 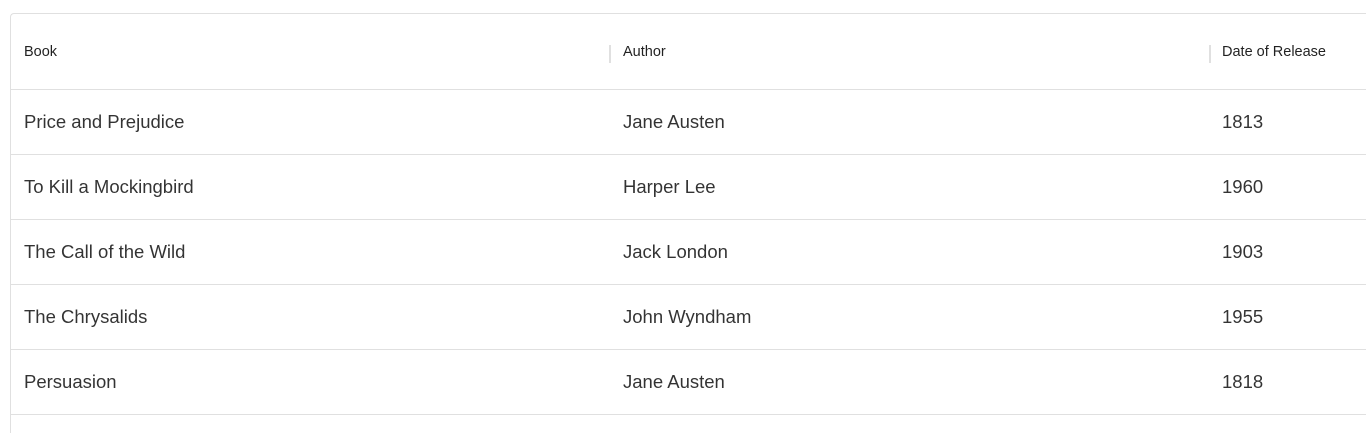 I want to click on author-cell: John Wyndham, so click(x=687, y=317).